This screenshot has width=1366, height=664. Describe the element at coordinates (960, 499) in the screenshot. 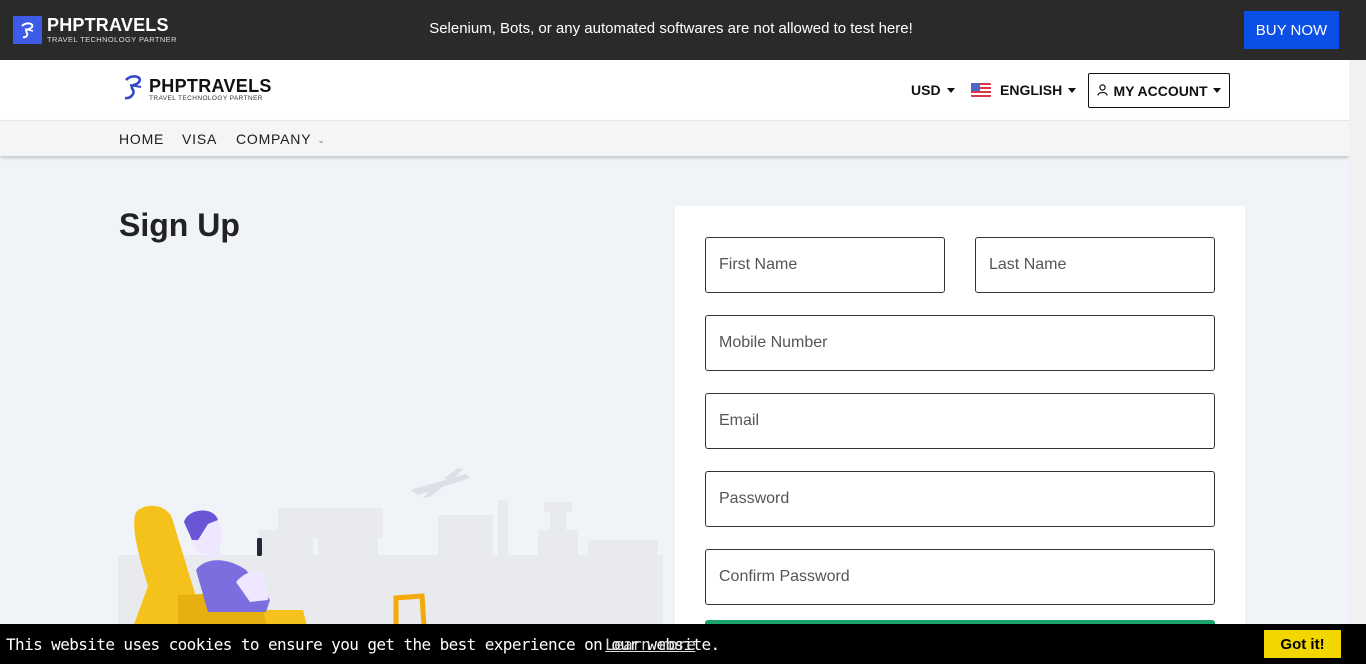

I see `password-field` at that location.